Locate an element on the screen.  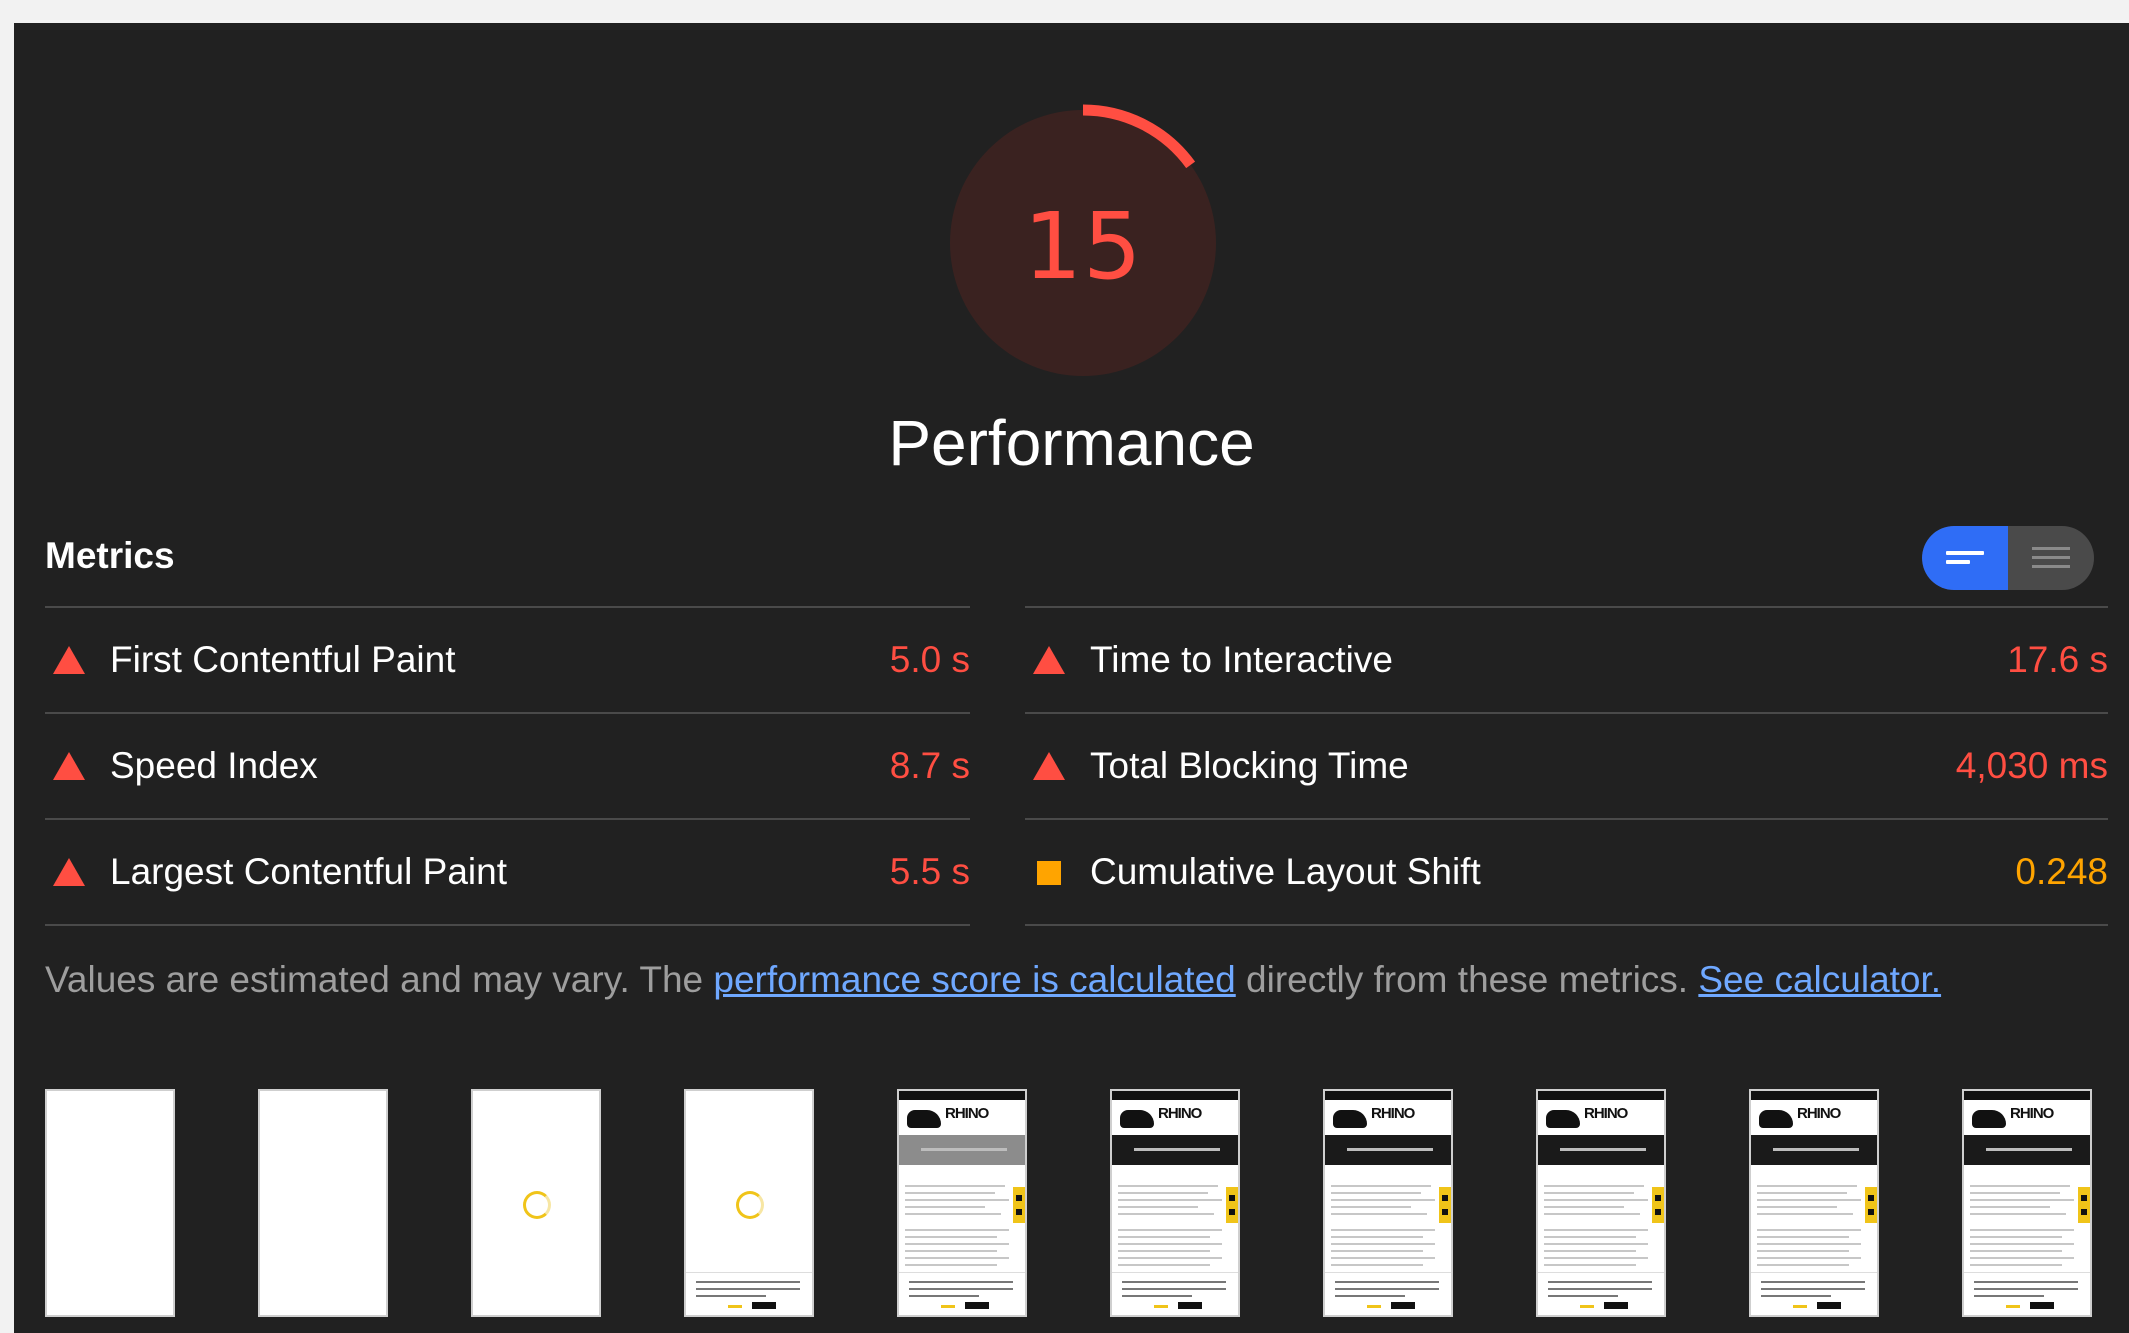
metrics-heading: Metrics is located at coordinates (110, 555).